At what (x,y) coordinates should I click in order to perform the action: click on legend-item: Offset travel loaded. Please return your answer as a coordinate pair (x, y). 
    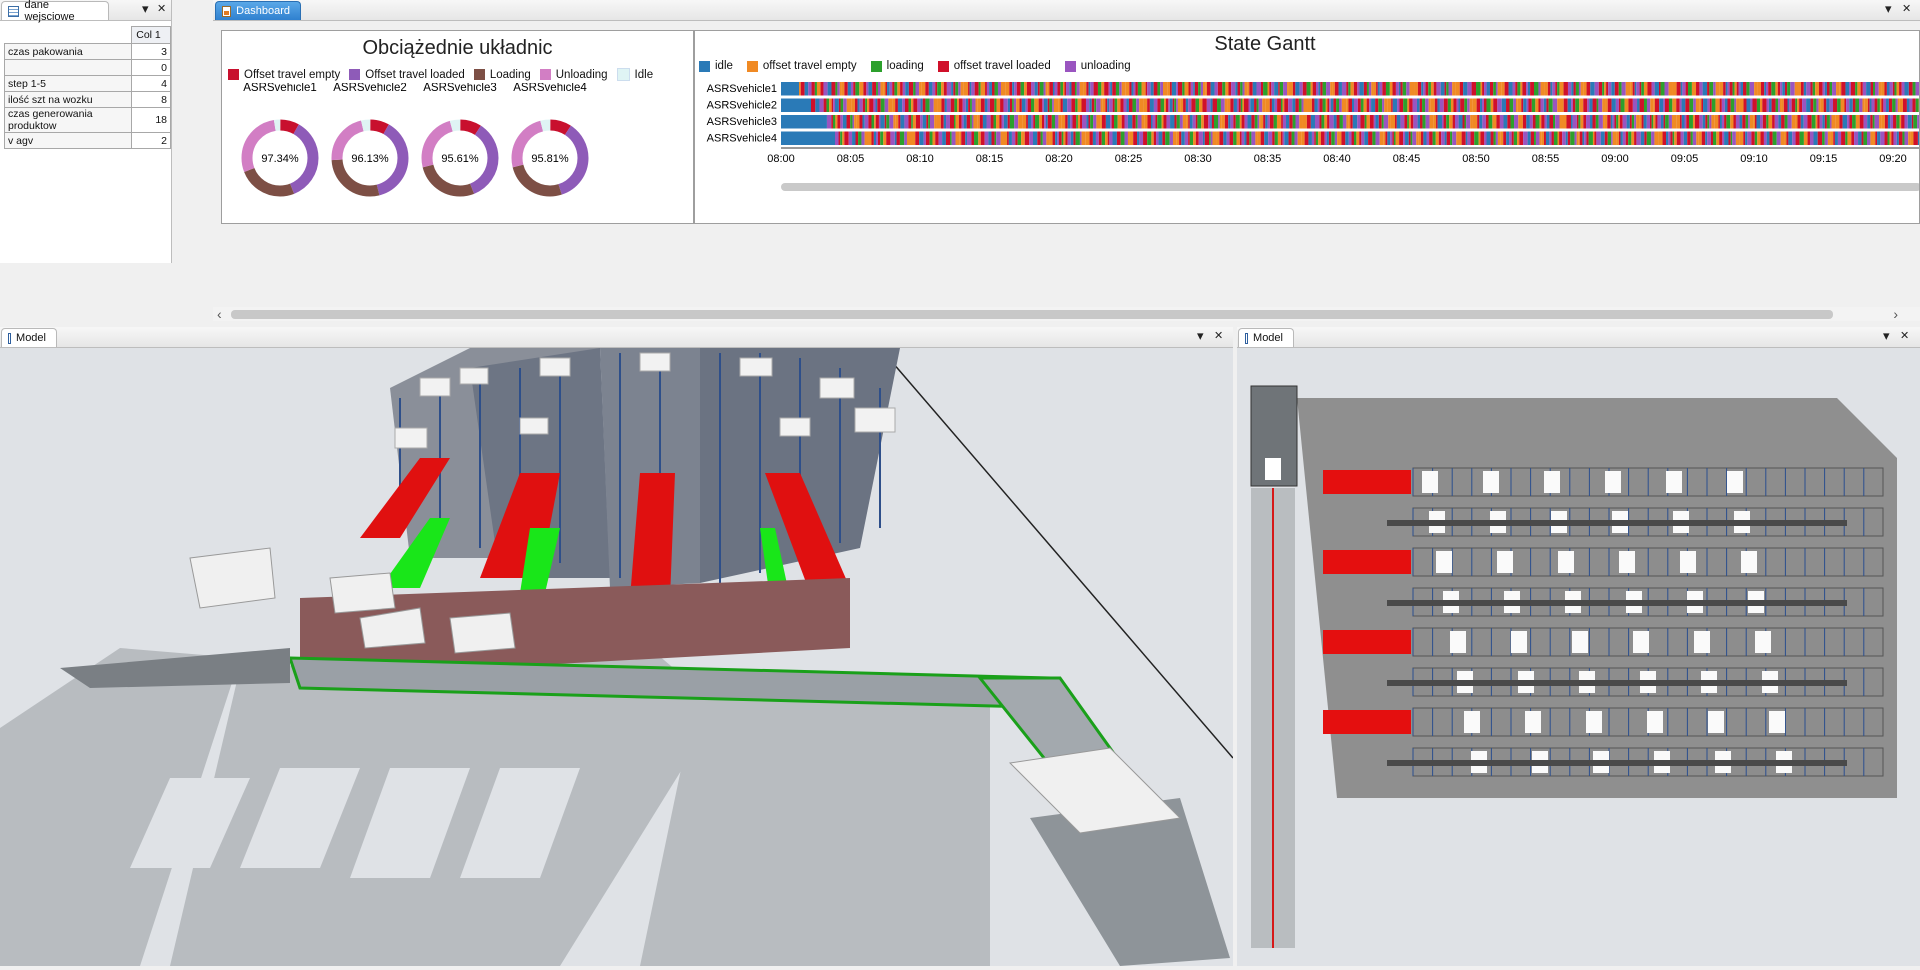
    Looking at the image, I should click on (407, 75).